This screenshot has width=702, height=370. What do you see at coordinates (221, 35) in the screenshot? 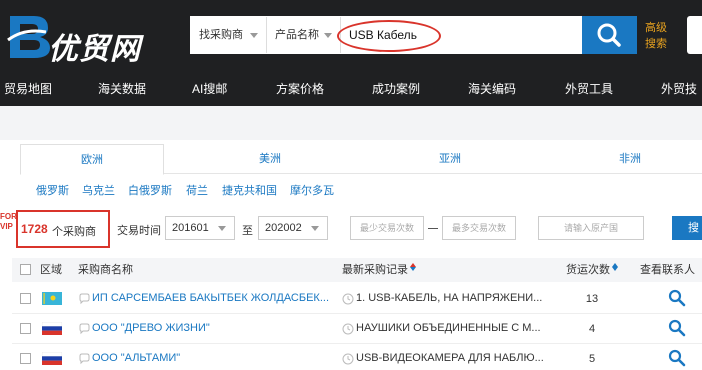
I see `search-type-value: 找采购商` at bounding box center [221, 35].